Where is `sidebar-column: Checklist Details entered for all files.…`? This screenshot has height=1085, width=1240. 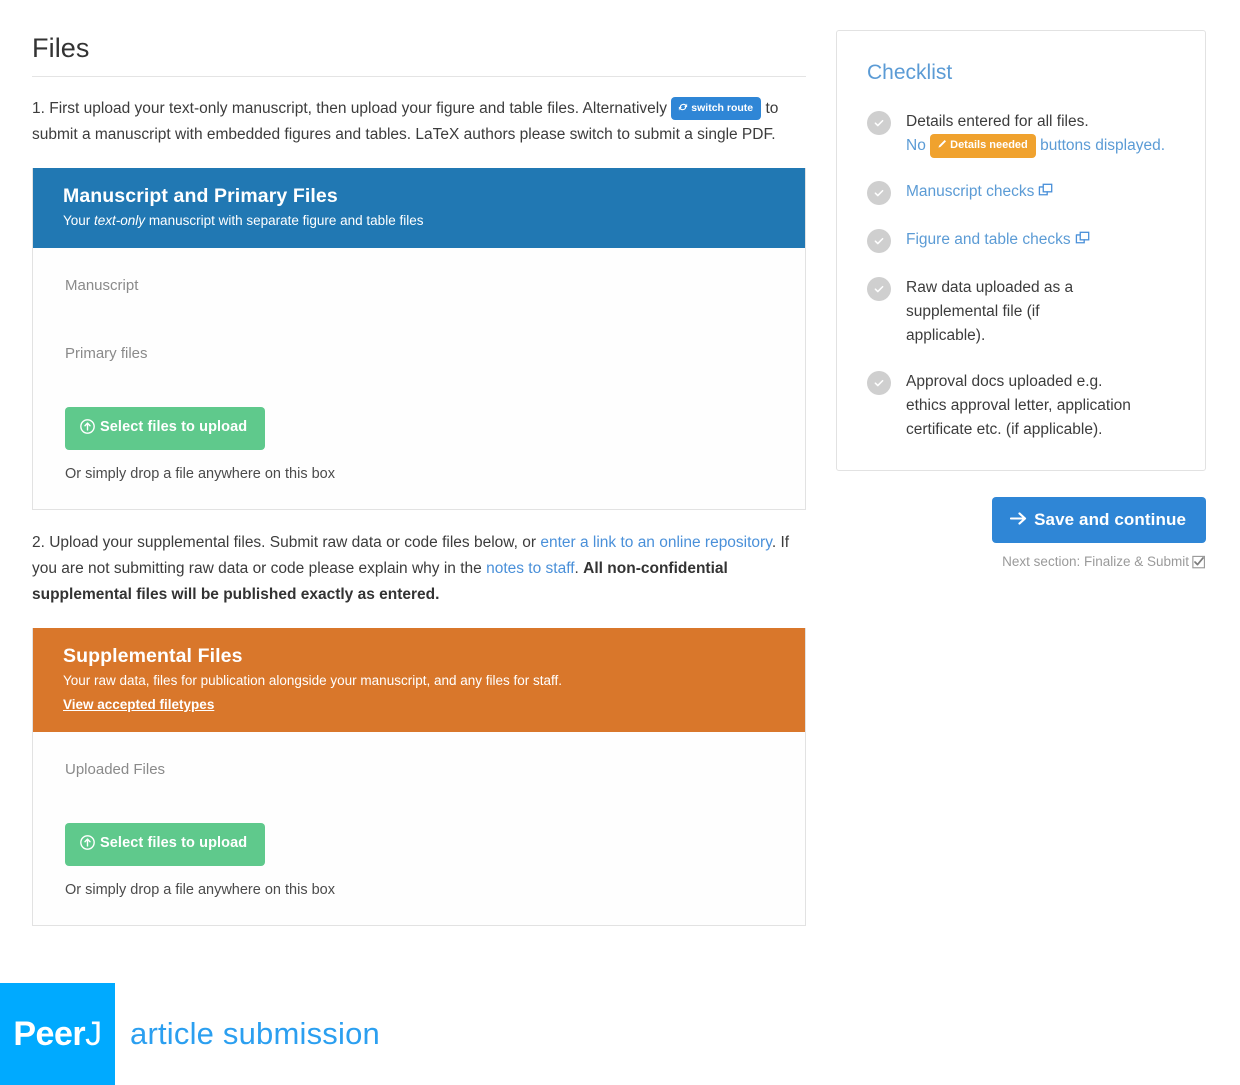
sidebar-column: Checklist Details entered for all files.… is located at coordinates (1021, 302).